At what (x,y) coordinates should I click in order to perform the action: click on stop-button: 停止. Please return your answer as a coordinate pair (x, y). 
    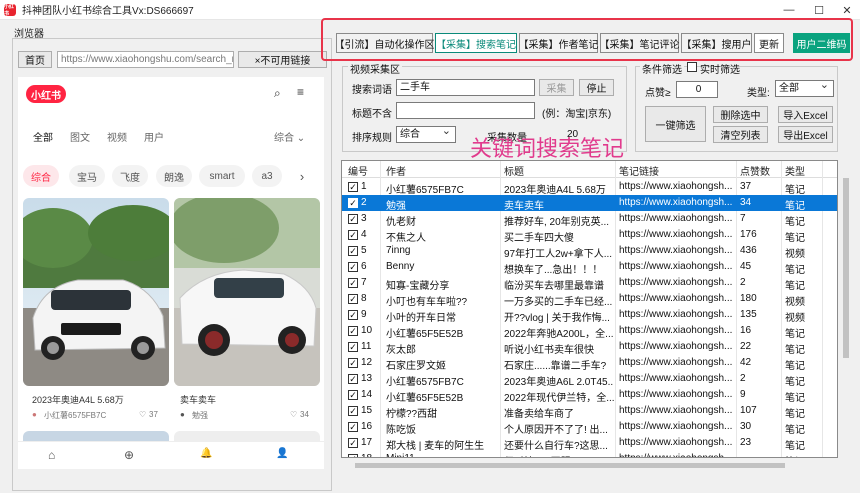
    Looking at the image, I should click on (596, 87).